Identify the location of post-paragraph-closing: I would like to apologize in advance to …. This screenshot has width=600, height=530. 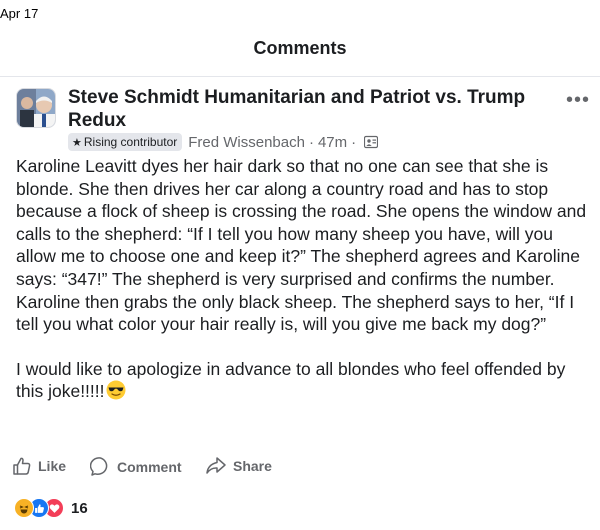
(304, 380).